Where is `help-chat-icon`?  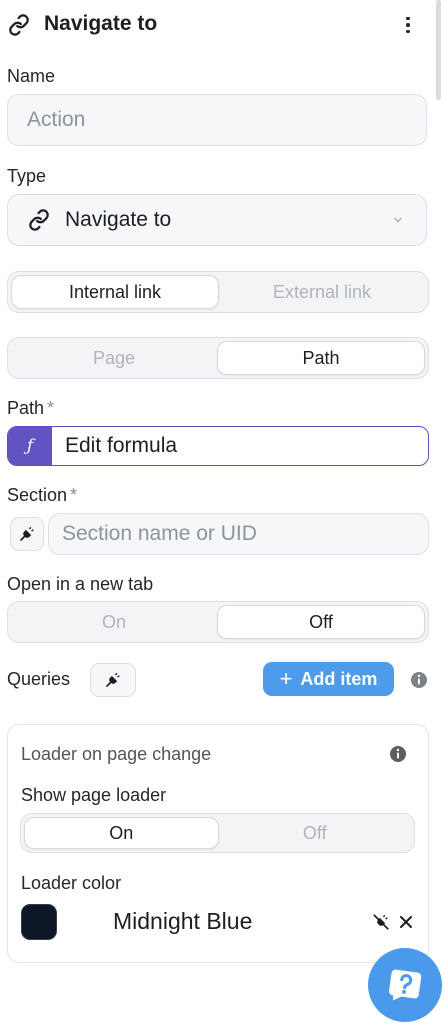 help-chat-icon is located at coordinates (405, 985).